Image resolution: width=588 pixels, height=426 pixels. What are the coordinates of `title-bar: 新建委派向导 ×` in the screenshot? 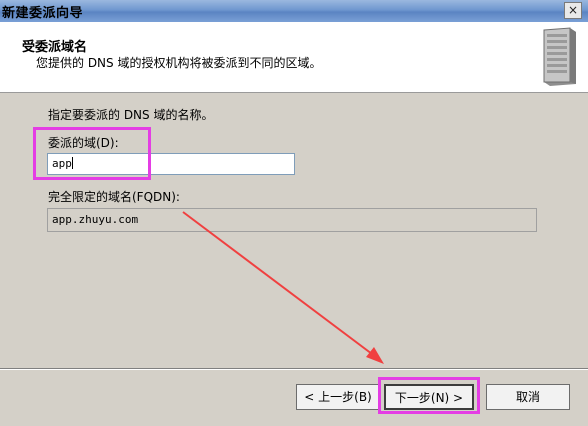 It's located at (294, 11).